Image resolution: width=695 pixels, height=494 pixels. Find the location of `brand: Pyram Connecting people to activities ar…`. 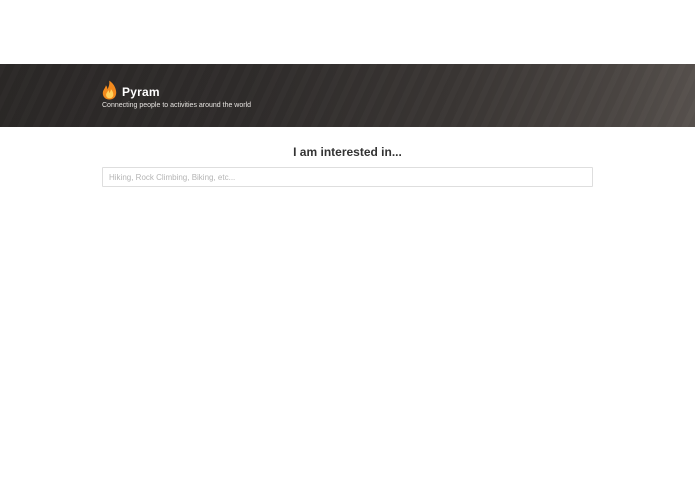

brand: Pyram Connecting people to activities ar… is located at coordinates (176, 95).